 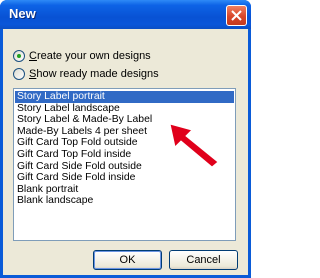 I want to click on close-icon, so click(x=236, y=15).